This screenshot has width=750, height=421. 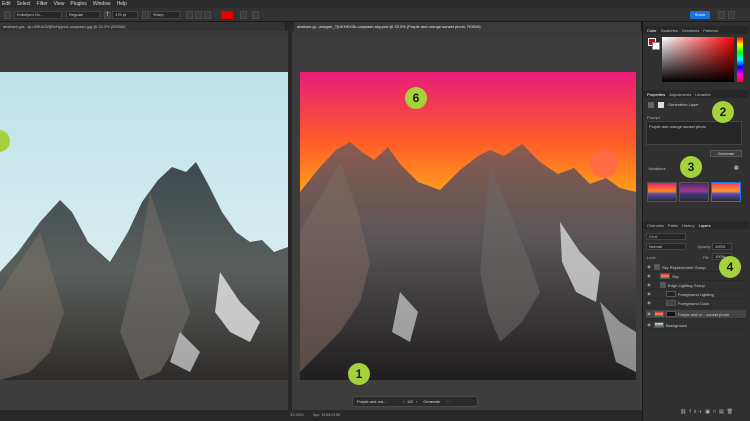 I want to click on antialias-icon, so click(x=145, y=15).